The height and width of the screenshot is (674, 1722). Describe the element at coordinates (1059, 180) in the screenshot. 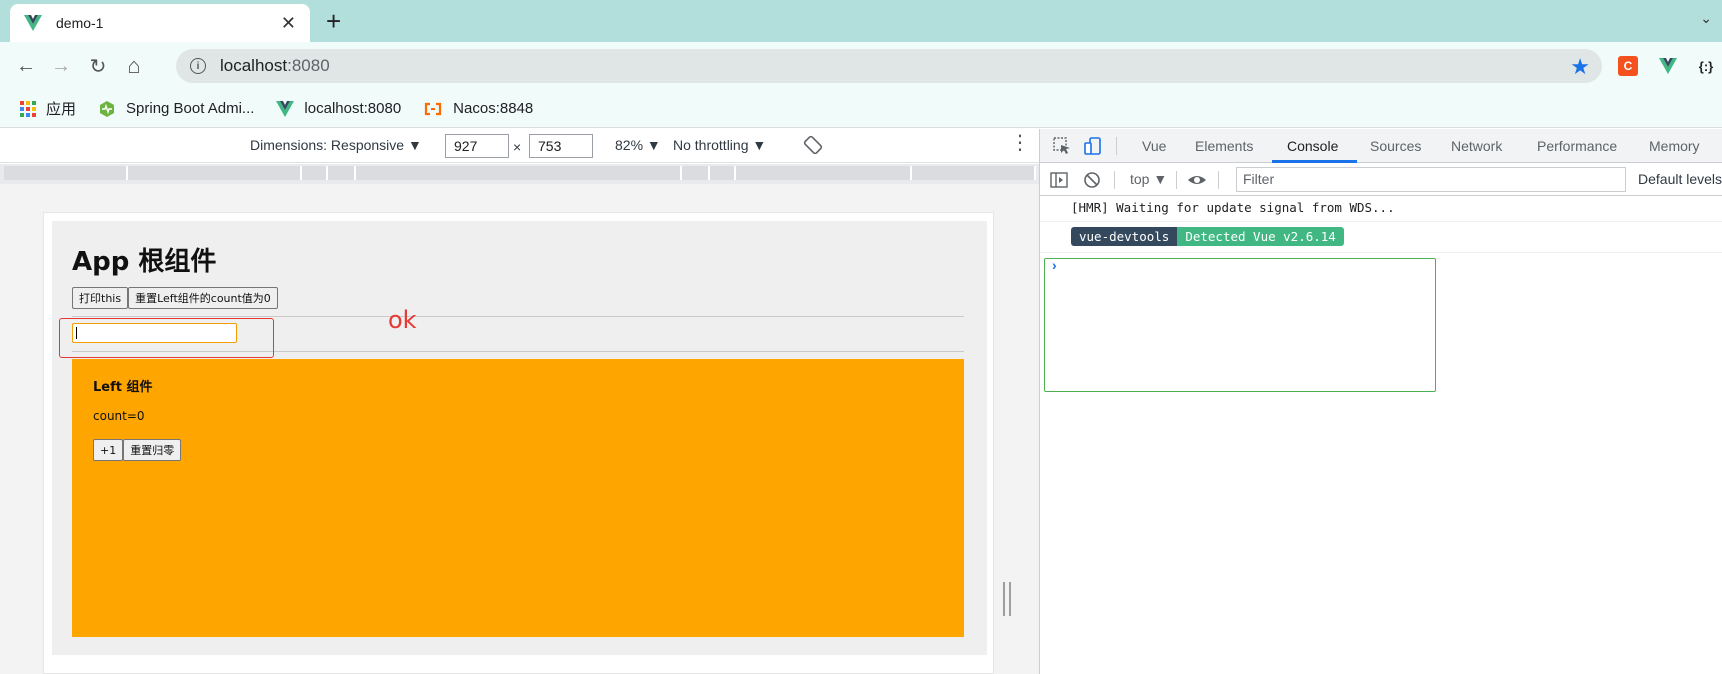

I see `sidebar-toggle-icon` at that location.